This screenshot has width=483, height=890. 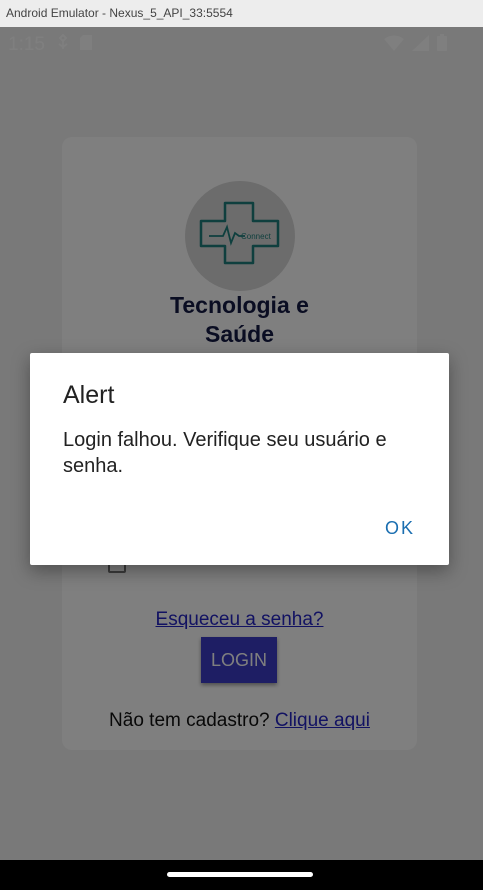 I want to click on dialog-ok-button: OK, so click(x=400, y=528).